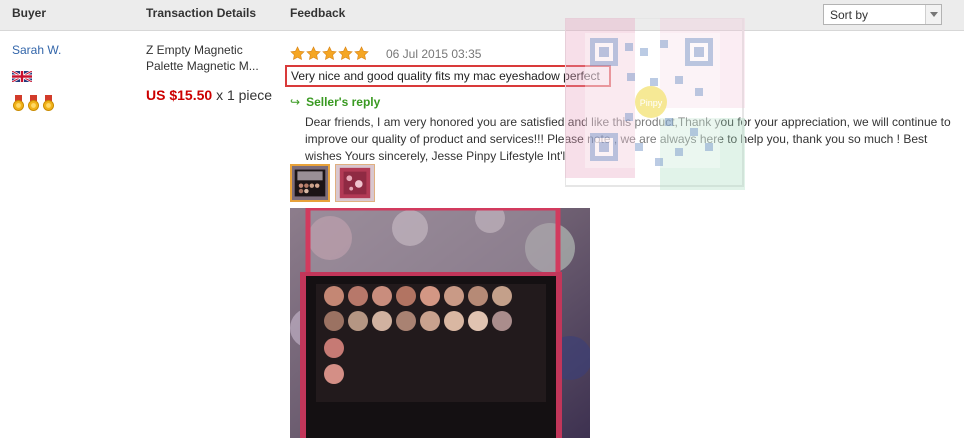 The width and height of the screenshot is (964, 438). I want to click on sort-by-value: Sort by, so click(849, 15).